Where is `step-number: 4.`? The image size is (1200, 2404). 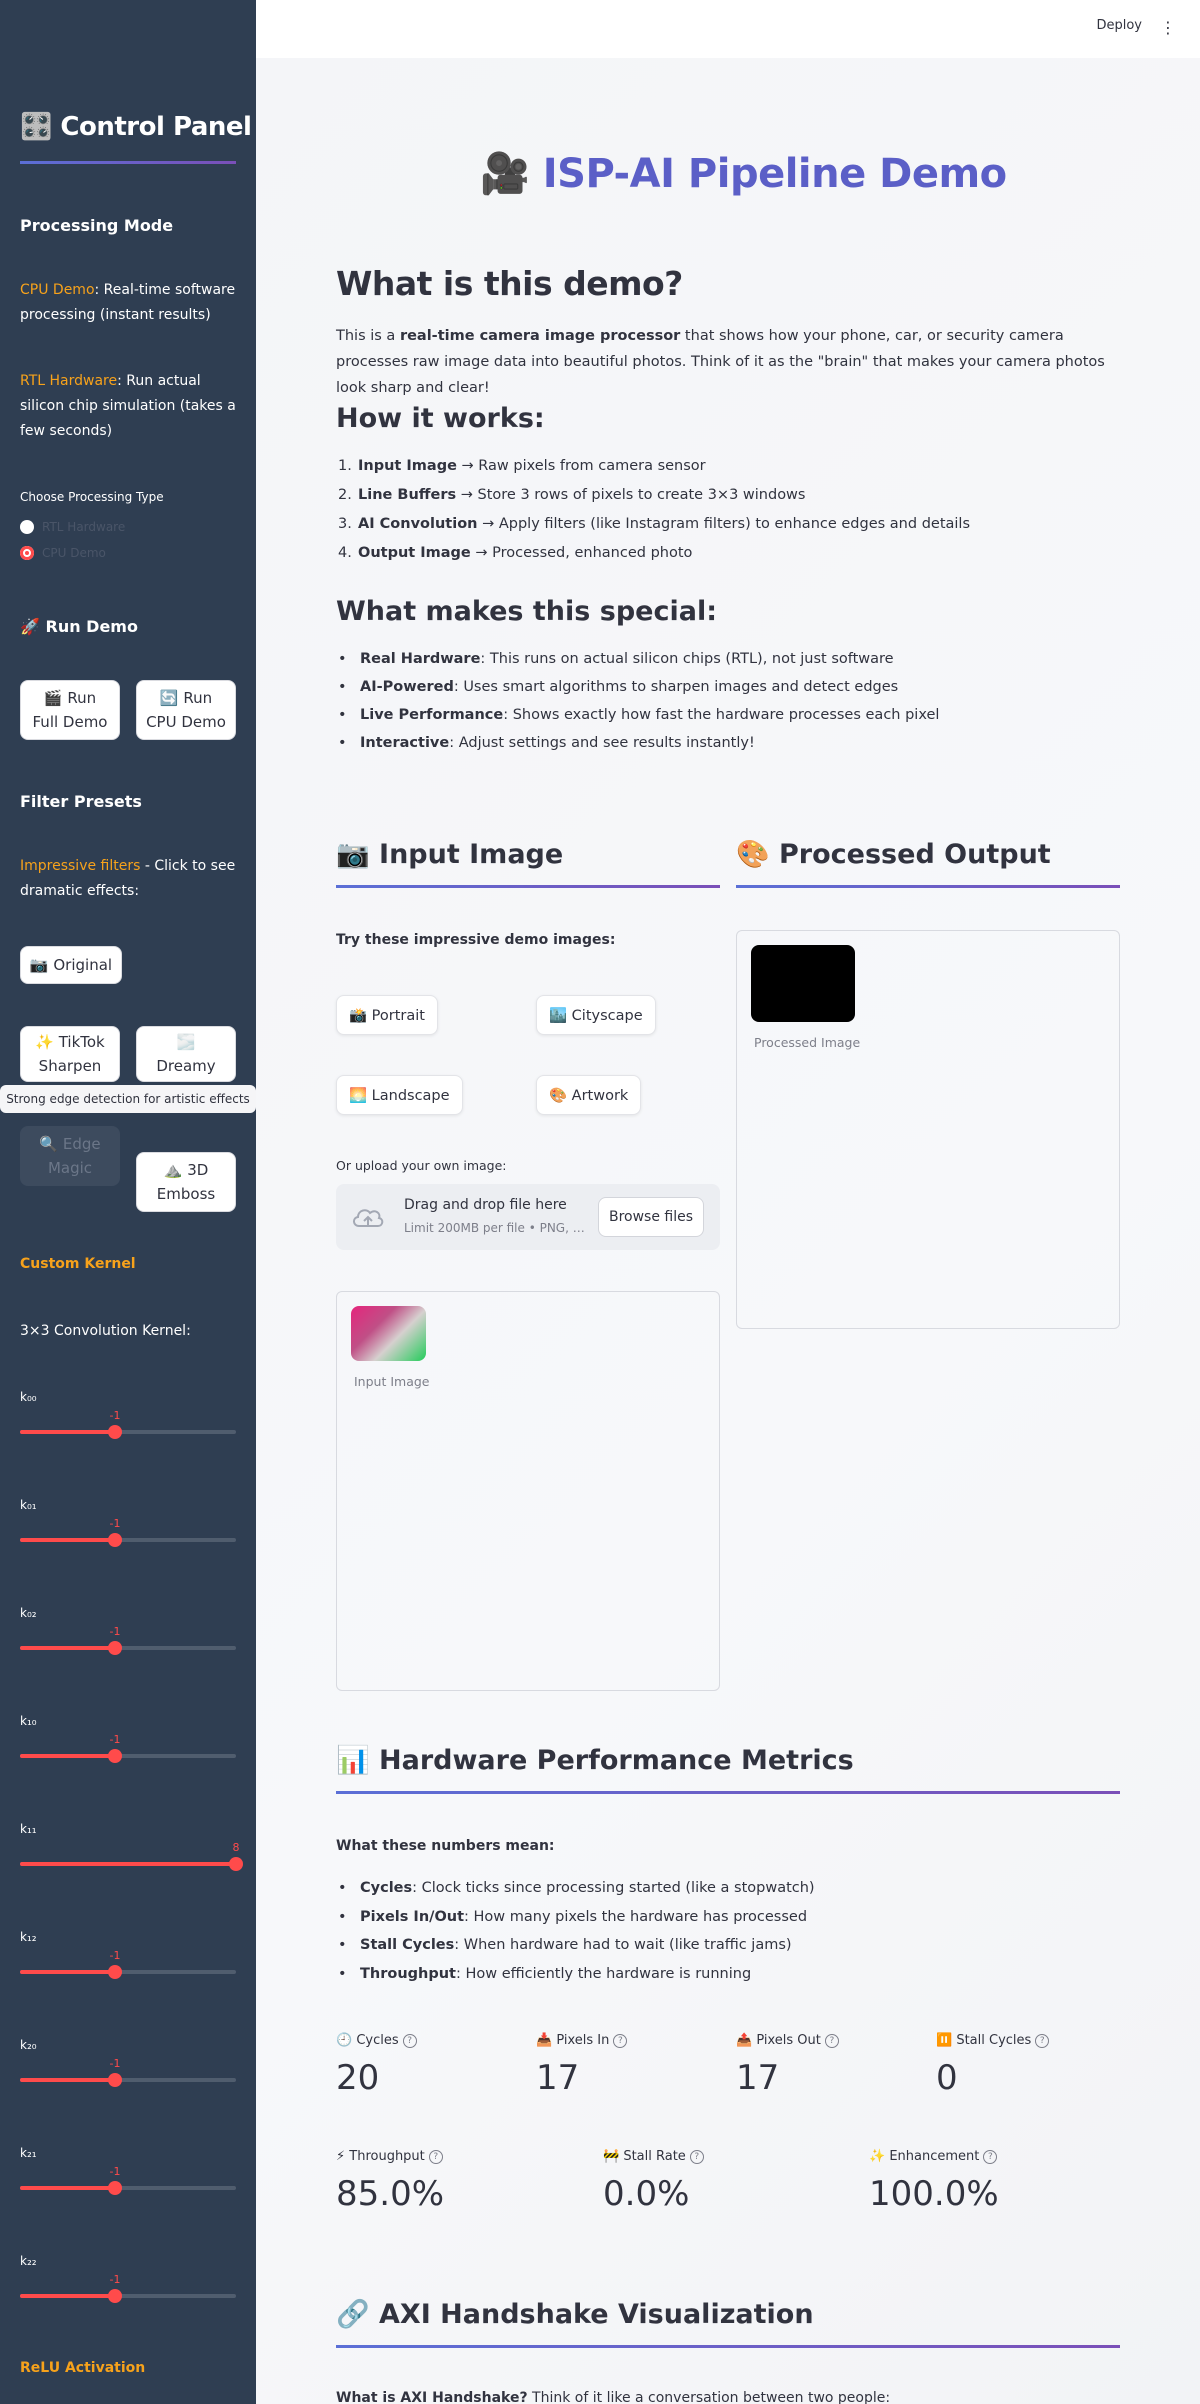
step-number: 4. is located at coordinates (345, 553).